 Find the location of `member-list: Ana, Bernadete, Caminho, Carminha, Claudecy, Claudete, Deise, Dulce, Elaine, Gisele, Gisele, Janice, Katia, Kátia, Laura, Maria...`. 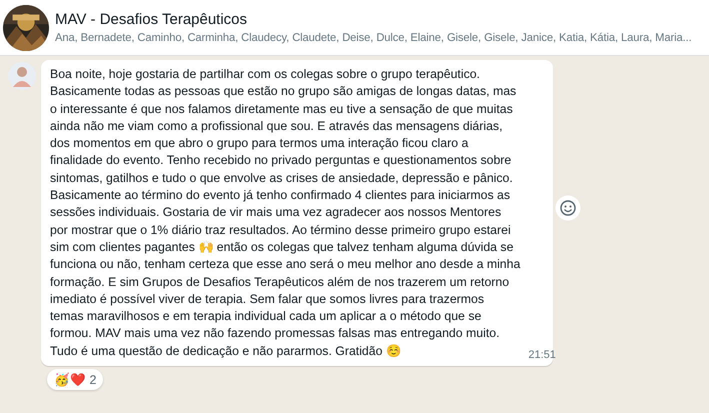

member-list: Ana, Bernadete, Caminho, Carminha, Claudecy, Claudete, Deise, Dulce, Elaine, Gisele, Gisele, Janice, Katia, Kátia, Laura, Maria... is located at coordinates (373, 38).